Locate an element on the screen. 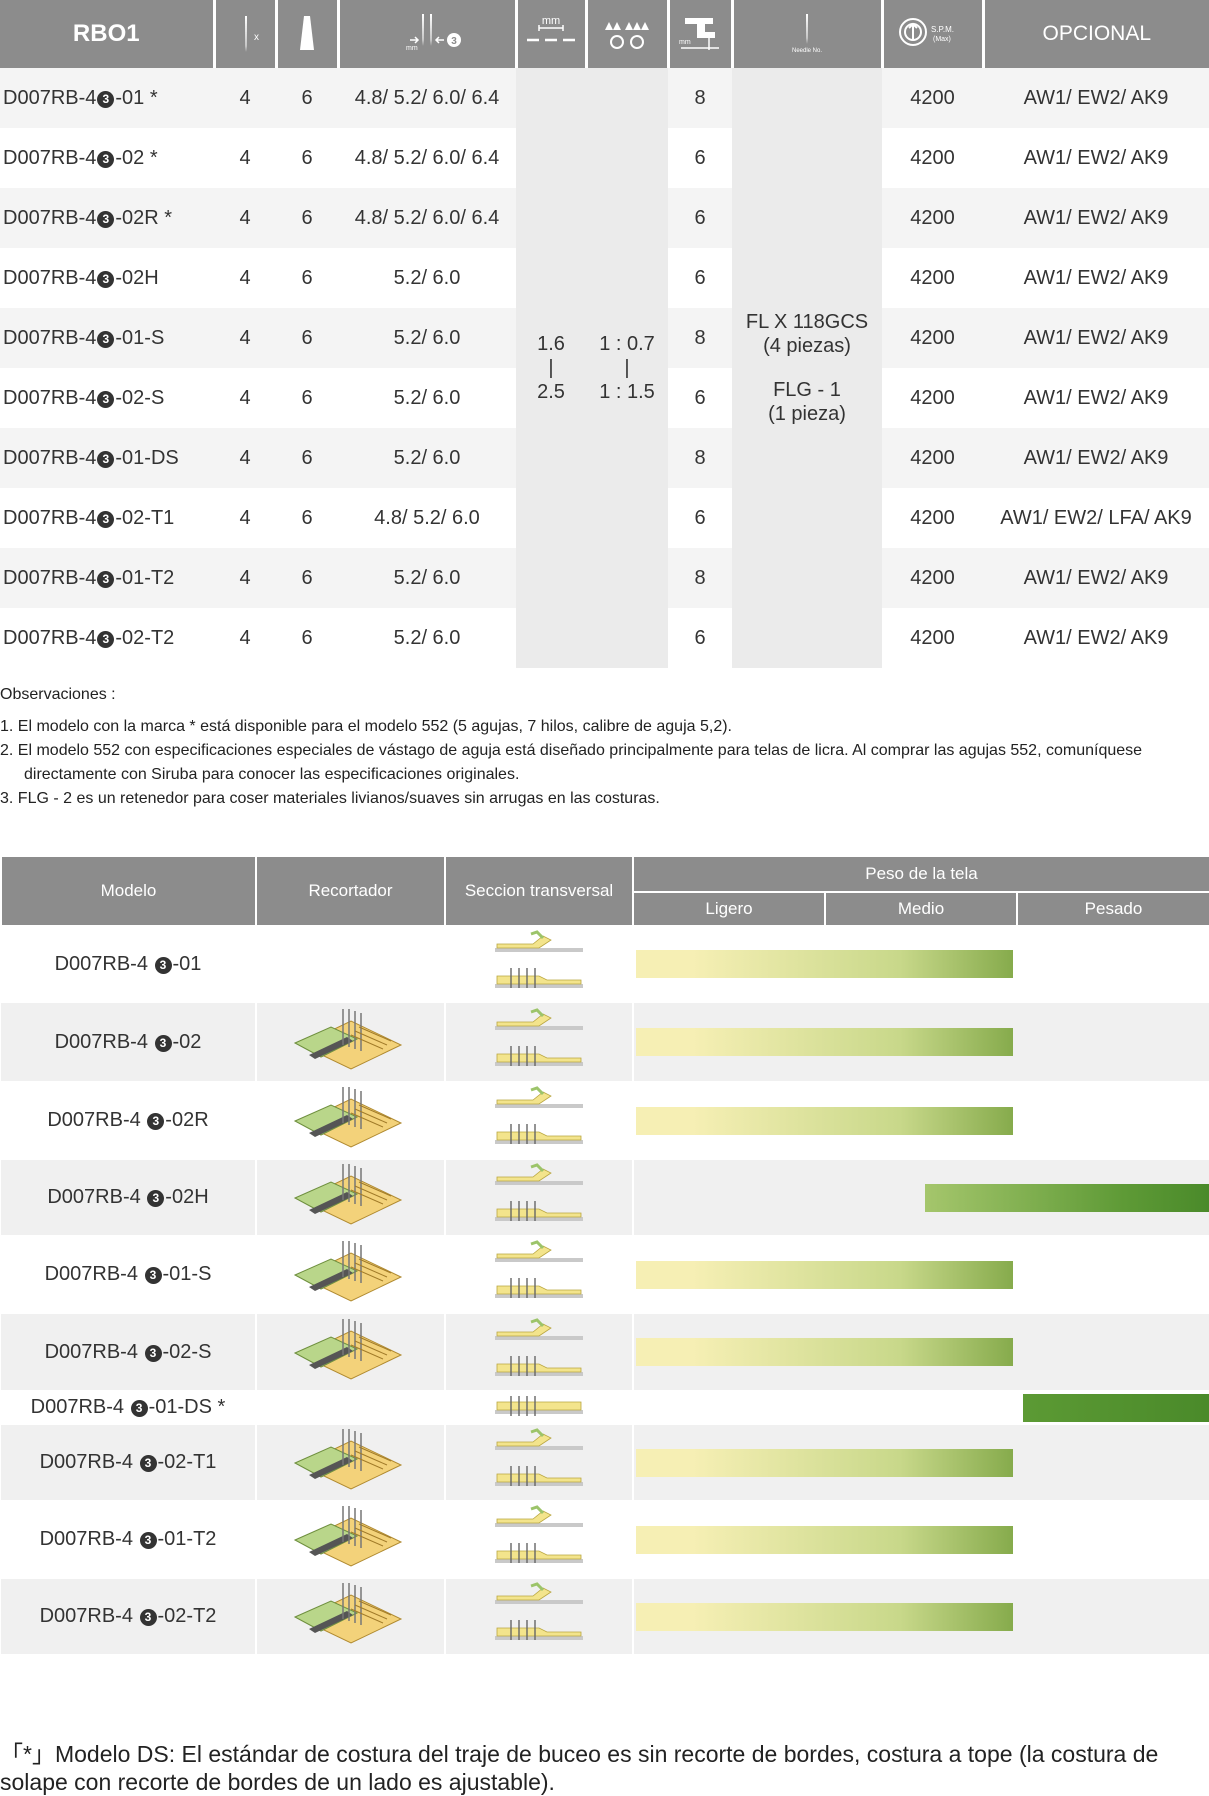 This screenshot has height=1796, width=1209. needle-count-icon: x is located at coordinates (245, 32).